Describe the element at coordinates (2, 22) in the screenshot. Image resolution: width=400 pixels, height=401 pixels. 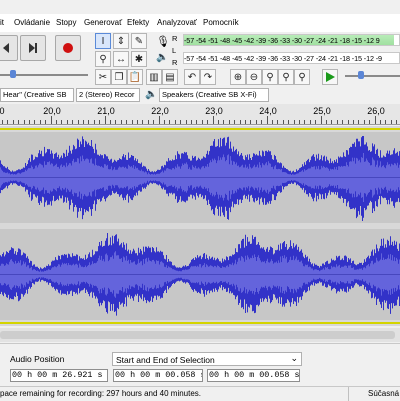
I see `menu-item-edit: it` at that location.